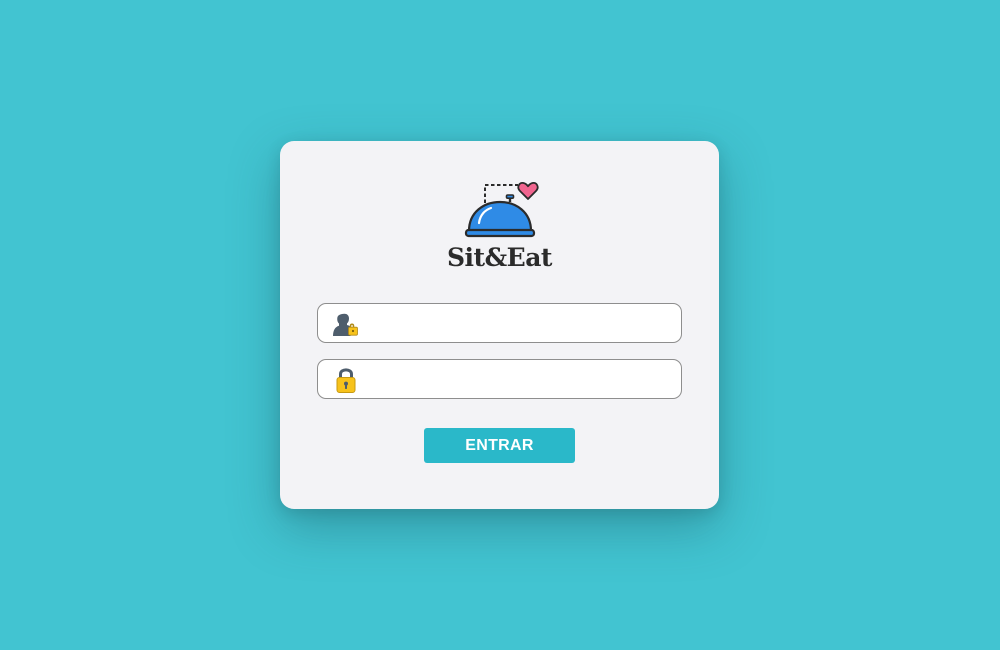 The image size is (1000, 650). I want to click on brand-name: Sit&Eat, so click(499, 257).